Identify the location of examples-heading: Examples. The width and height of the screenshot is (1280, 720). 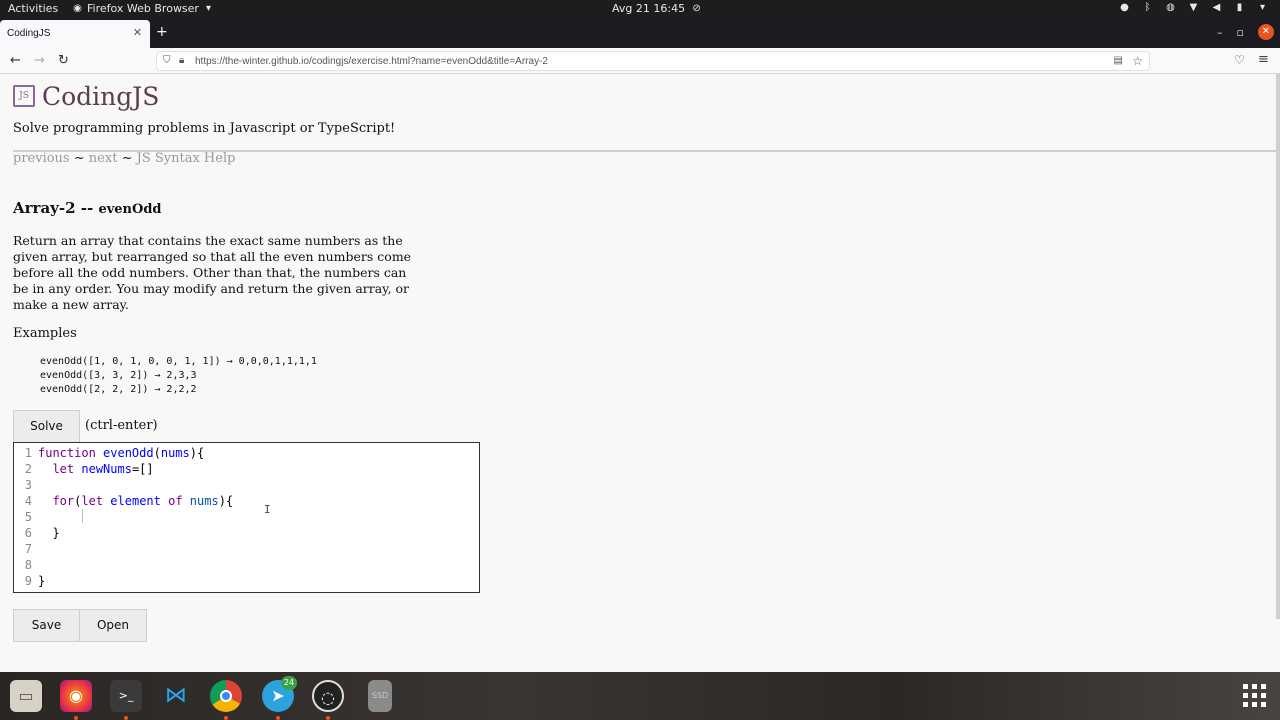
(45, 333).